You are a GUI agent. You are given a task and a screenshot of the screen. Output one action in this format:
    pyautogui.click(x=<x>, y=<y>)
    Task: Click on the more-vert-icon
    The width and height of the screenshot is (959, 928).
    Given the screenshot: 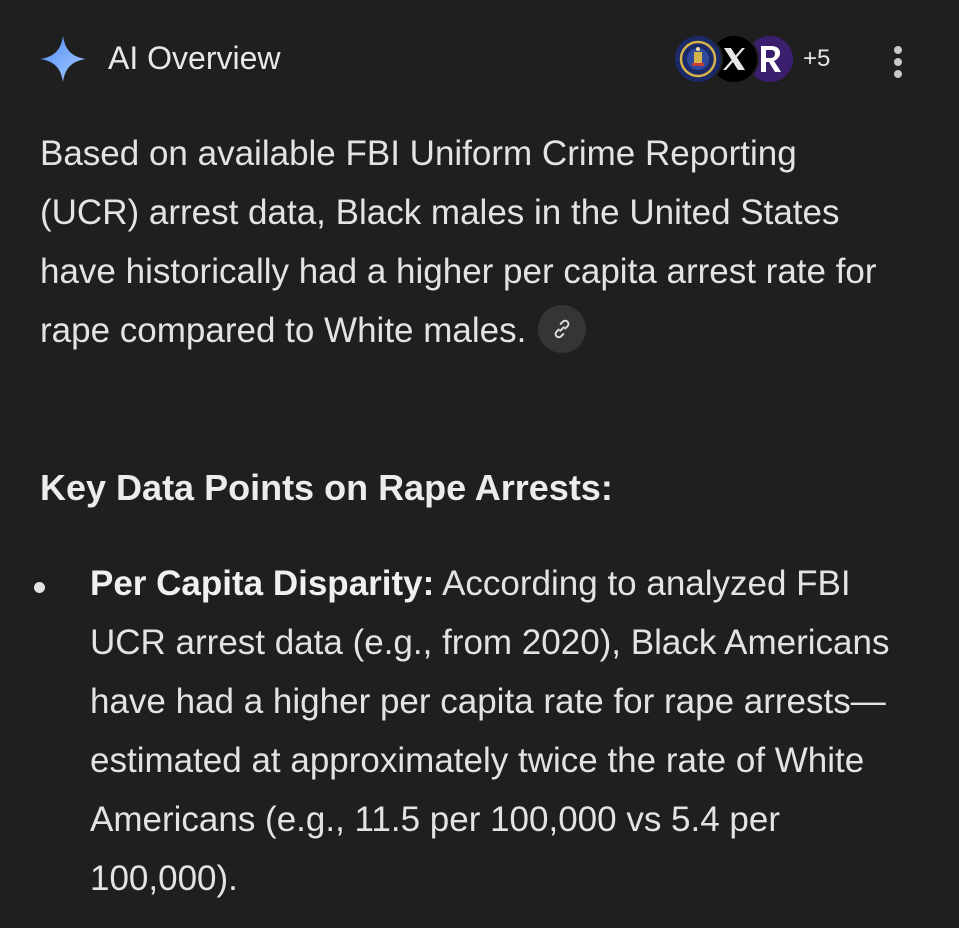 What is the action you would take?
    pyautogui.click(x=898, y=60)
    